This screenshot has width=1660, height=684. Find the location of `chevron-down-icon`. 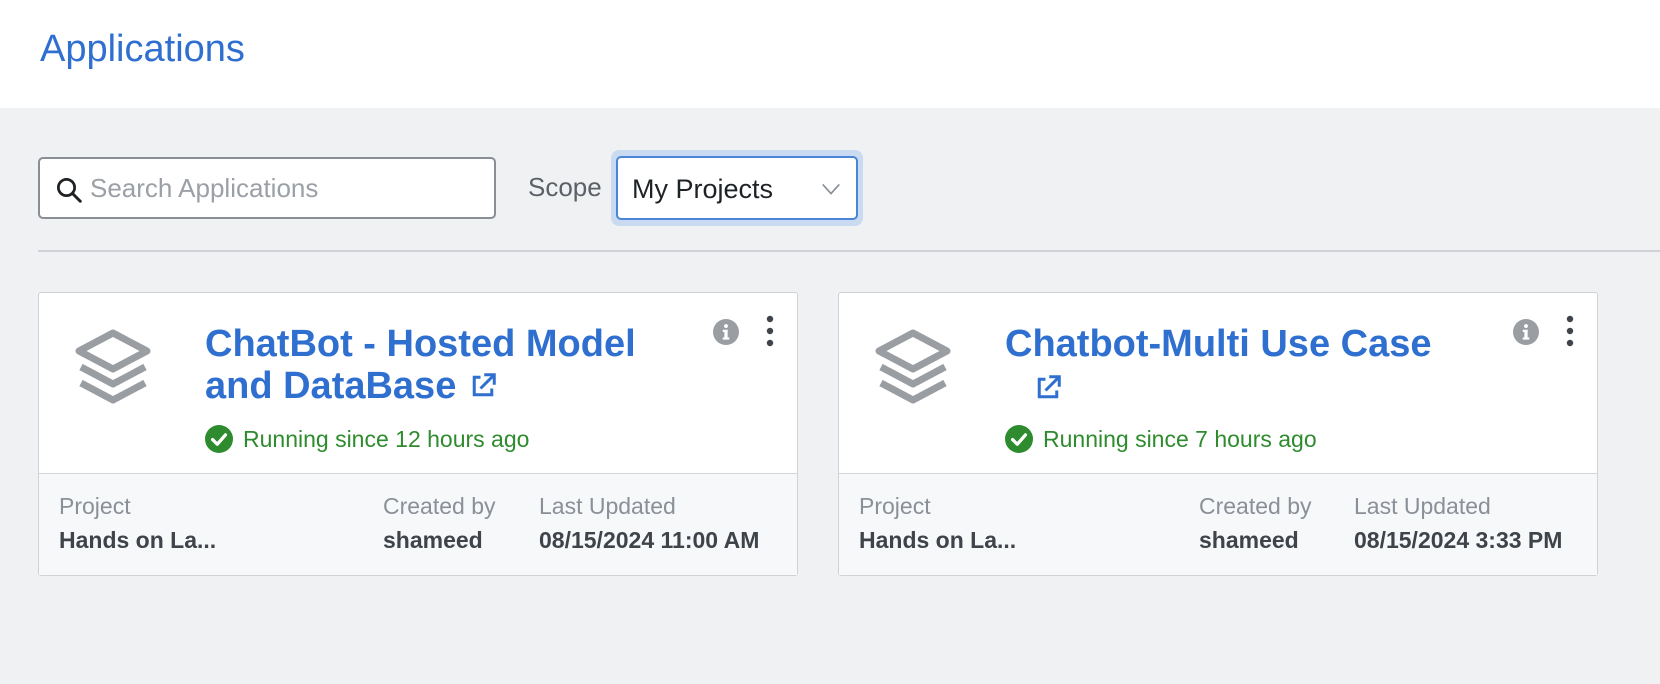

chevron-down-icon is located at coordinates (831, 189).